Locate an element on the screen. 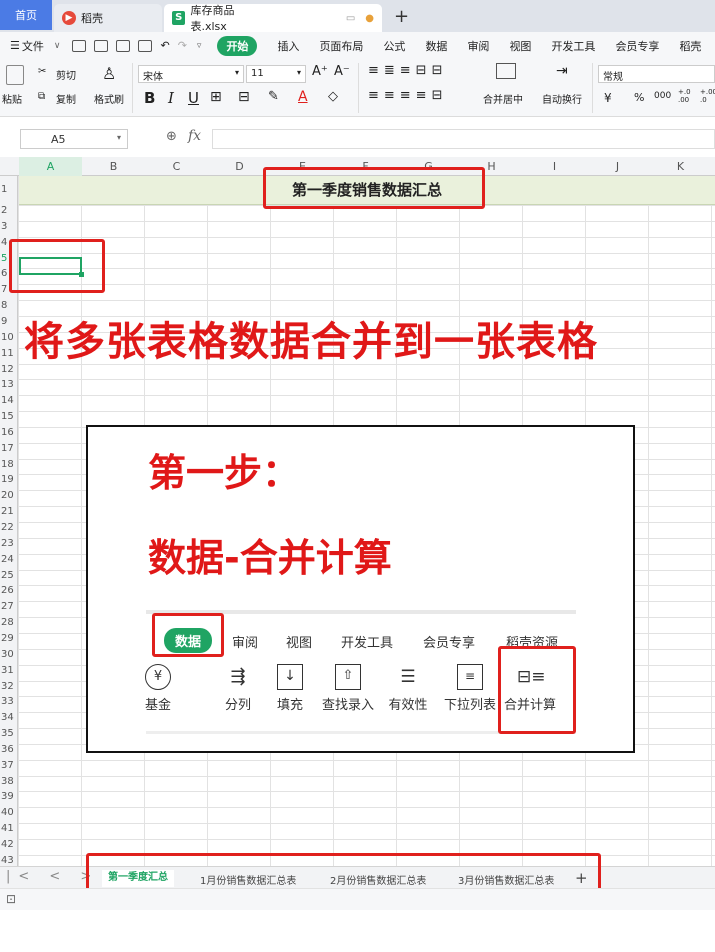 The height and width of the screenshot is (952, 715). row-header-43: 43 is located at coordinates (9, 860).